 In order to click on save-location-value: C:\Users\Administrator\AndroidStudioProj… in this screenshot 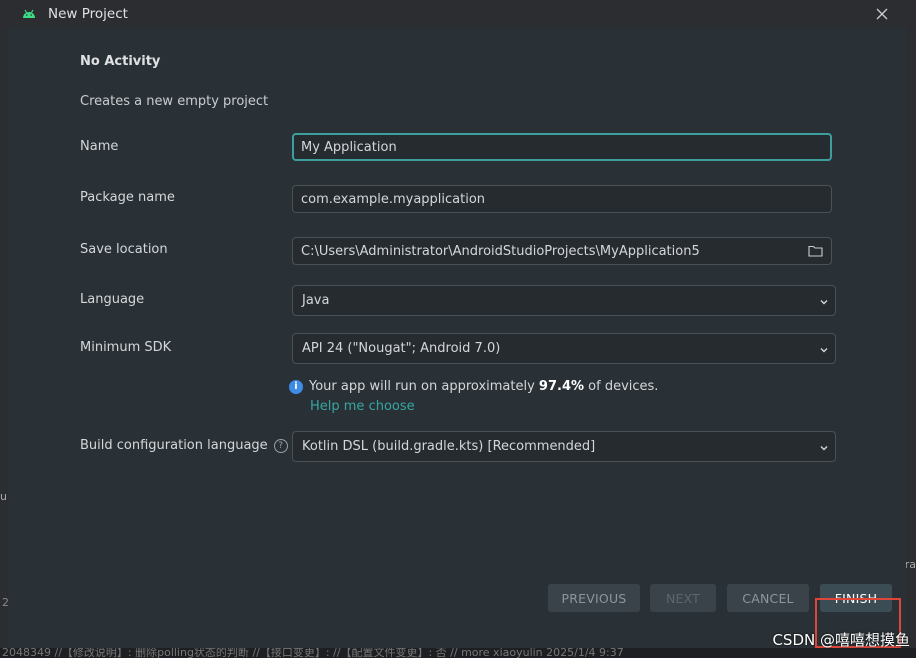, I will do `click(500, 251)`.